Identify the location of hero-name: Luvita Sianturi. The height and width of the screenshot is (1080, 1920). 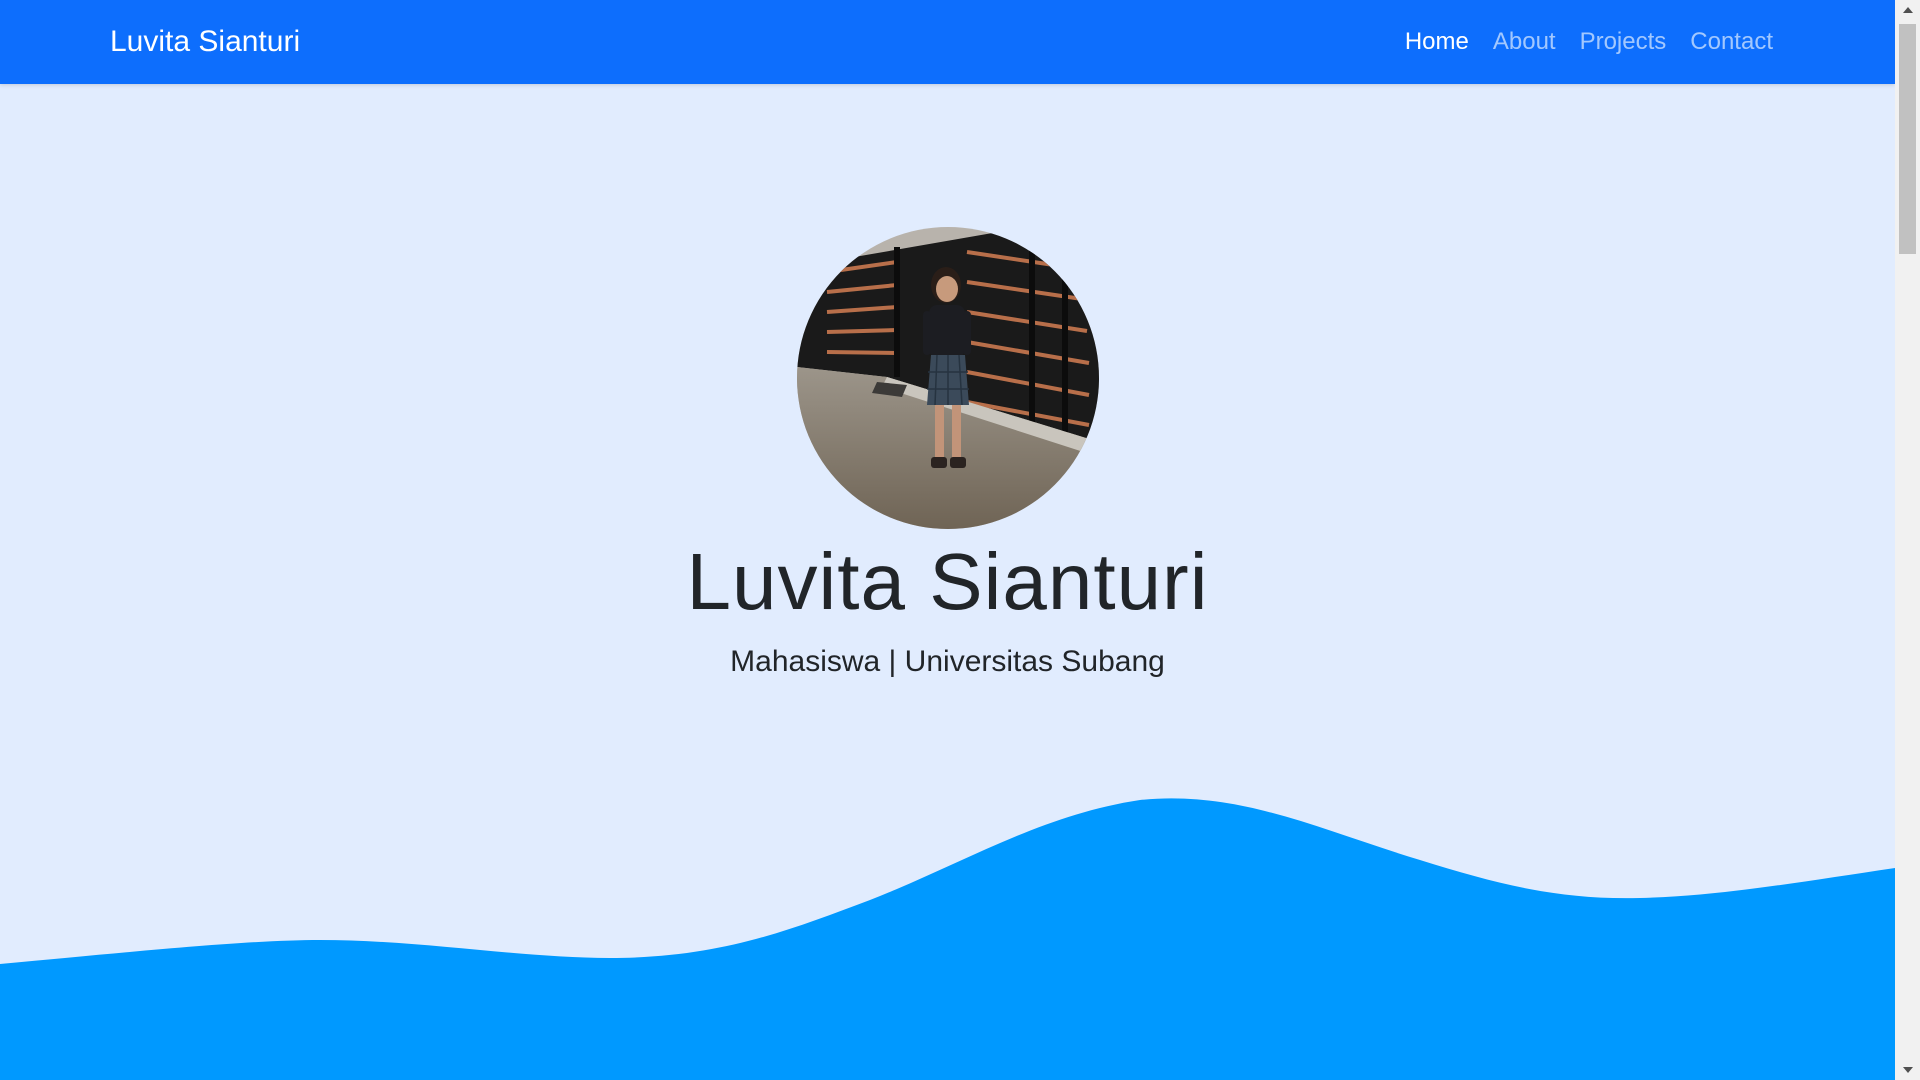
(947, 581).